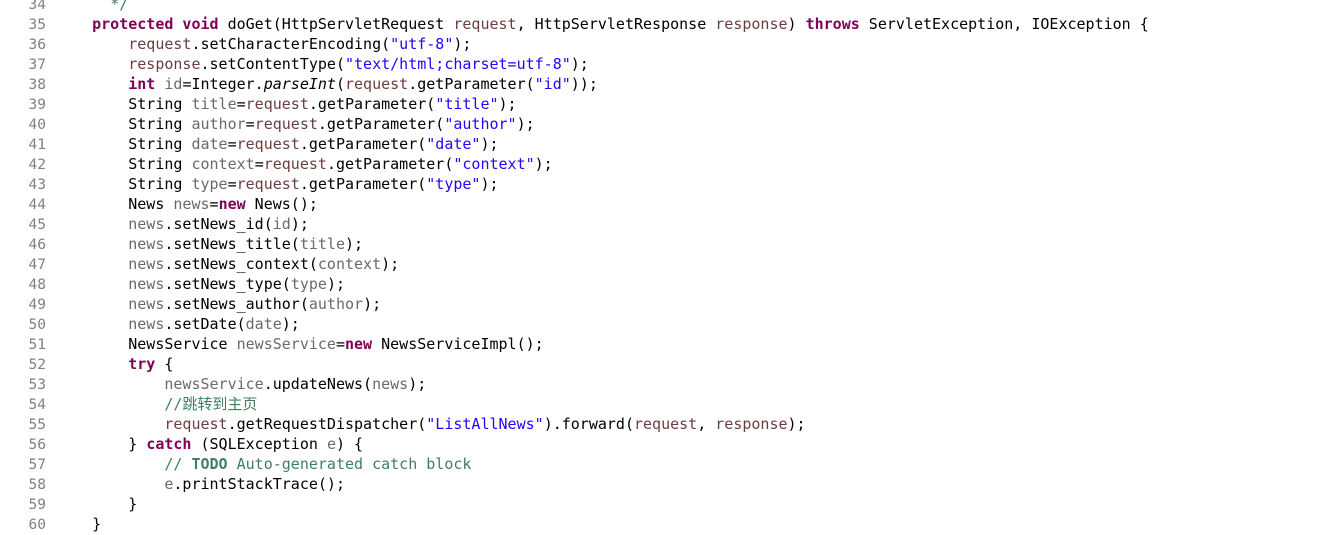 This screenshot has width=1327, height=535. I want to click on line-number: 40, so click(37, 125).